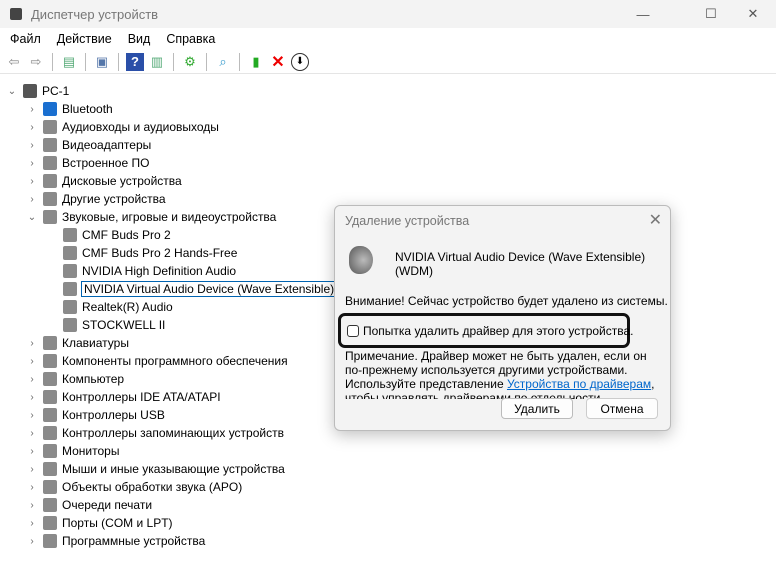  Describe the element at coordinates (89, 505) in the screenshot. I see `tree-item: › Очереди печати` at that location.